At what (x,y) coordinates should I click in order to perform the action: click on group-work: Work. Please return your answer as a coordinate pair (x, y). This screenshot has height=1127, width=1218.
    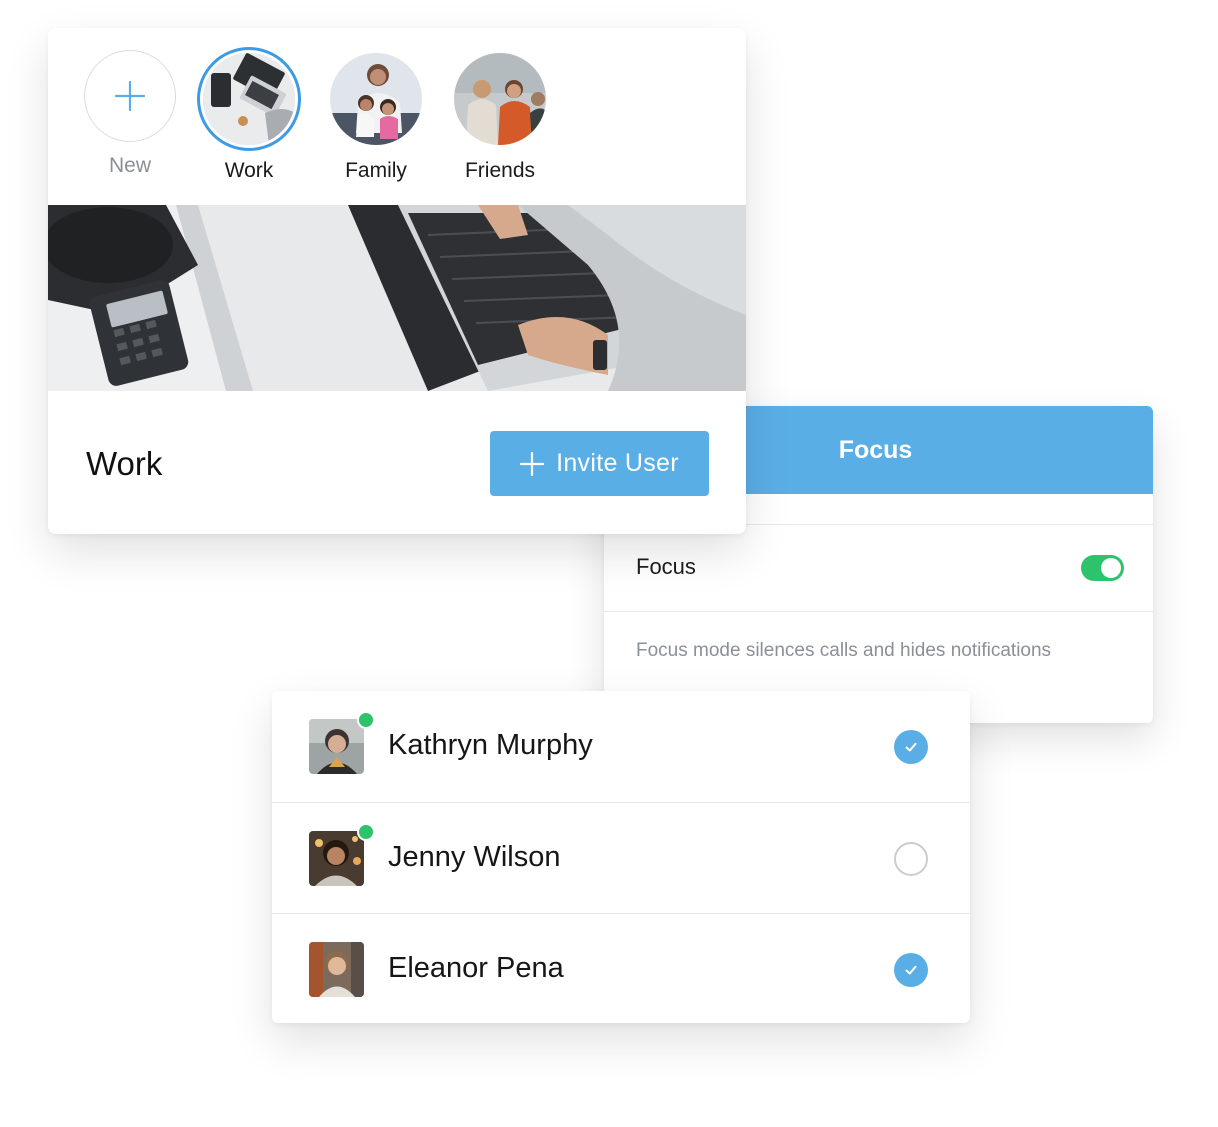
    Looking at the image, I should click on (249, 118).